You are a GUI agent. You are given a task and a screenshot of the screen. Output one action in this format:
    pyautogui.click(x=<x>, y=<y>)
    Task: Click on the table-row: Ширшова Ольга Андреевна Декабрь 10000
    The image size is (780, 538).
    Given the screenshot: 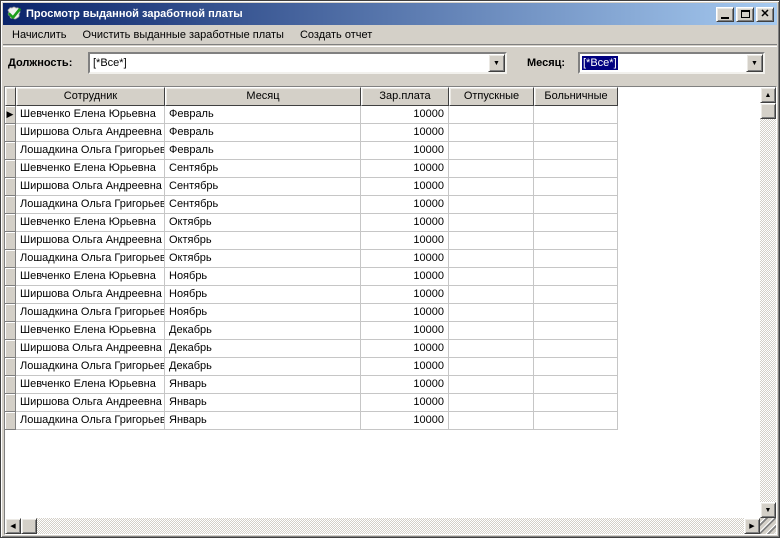 What is the action you would take?
    pyautogui.click(x=311, y=349)
    